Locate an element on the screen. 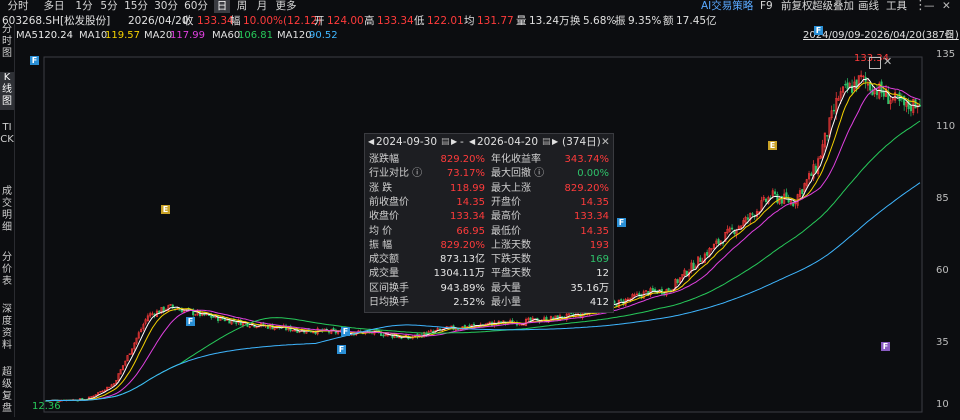 This screenshot has height=420, width=960. change-label: 幅 is located at coordinates (235, 21).